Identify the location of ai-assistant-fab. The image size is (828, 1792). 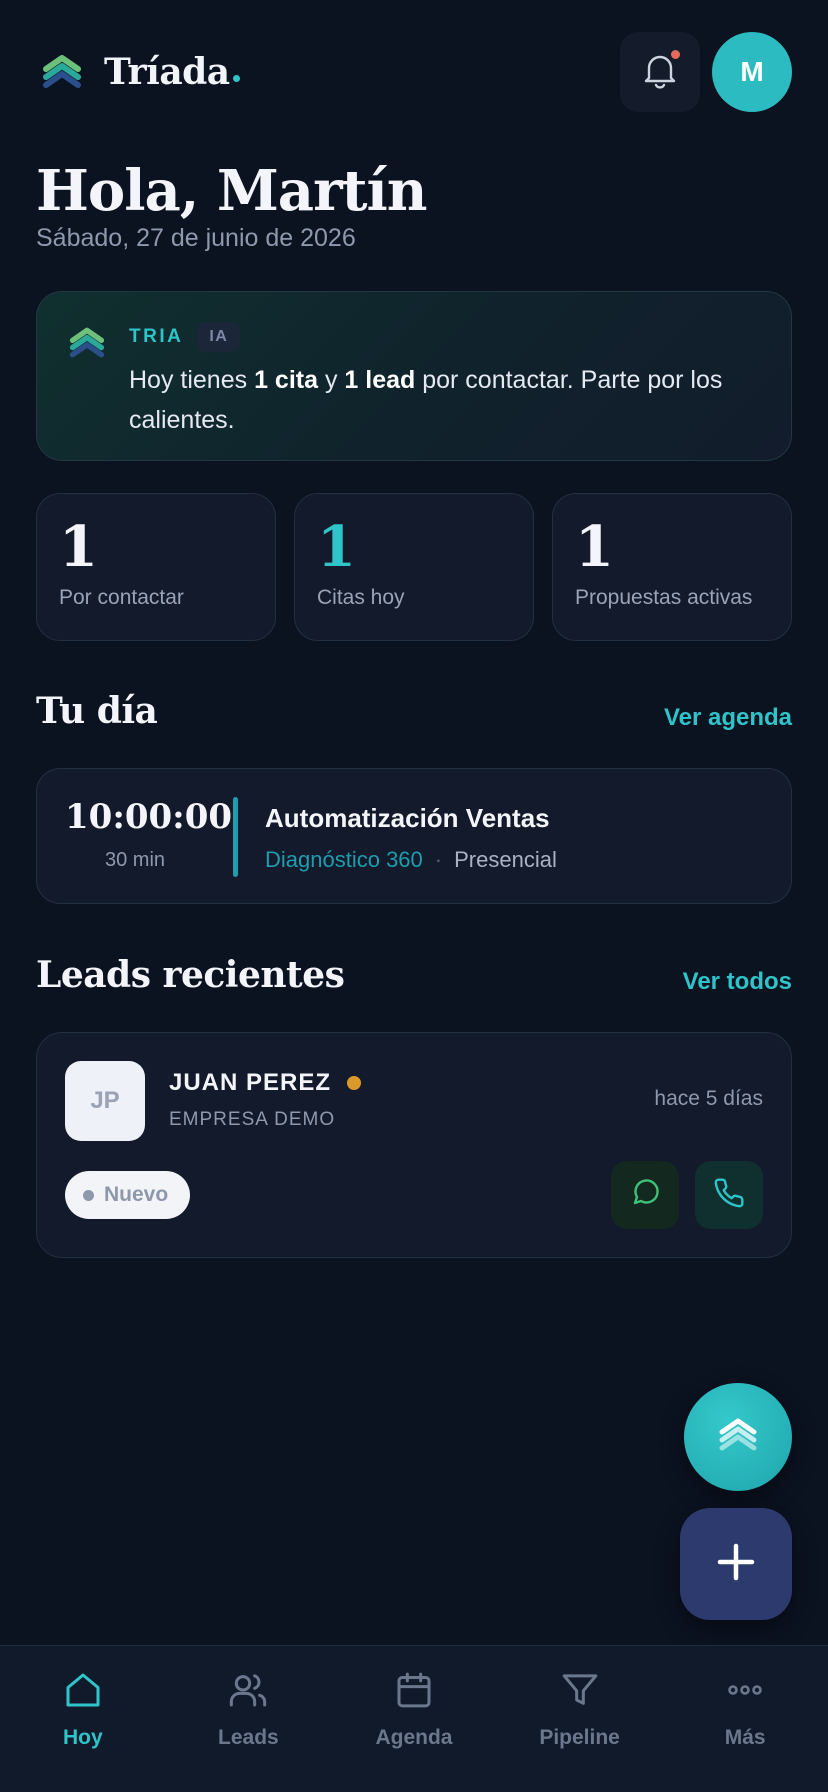
(738, 1437).